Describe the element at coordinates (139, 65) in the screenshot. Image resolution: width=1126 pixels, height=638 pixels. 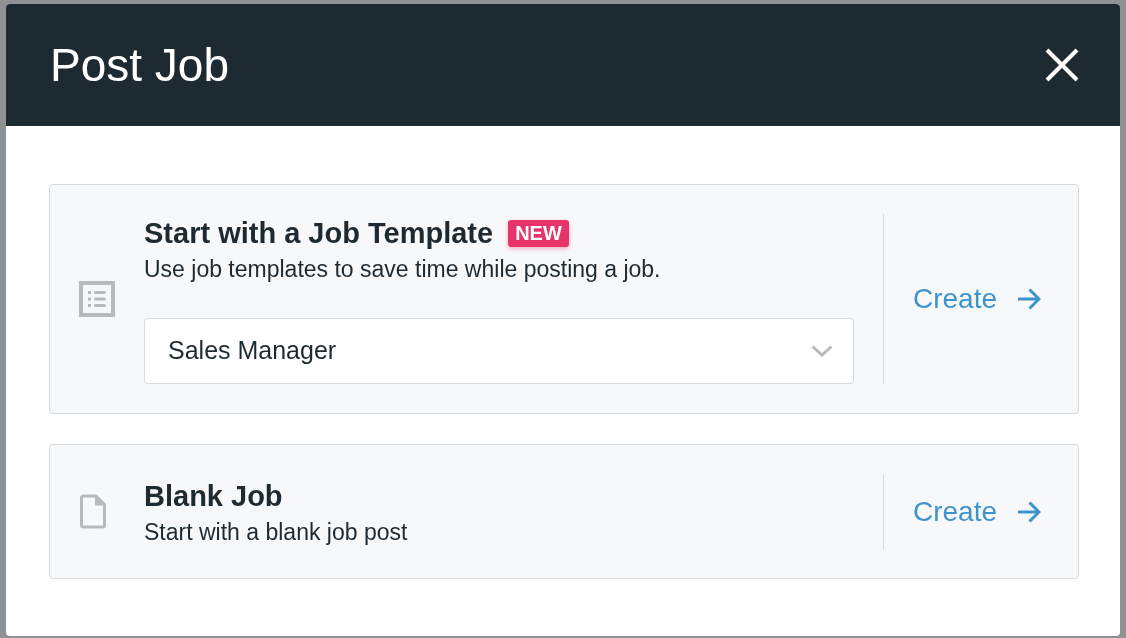
I see `dialog-title: Post Job` at that location.